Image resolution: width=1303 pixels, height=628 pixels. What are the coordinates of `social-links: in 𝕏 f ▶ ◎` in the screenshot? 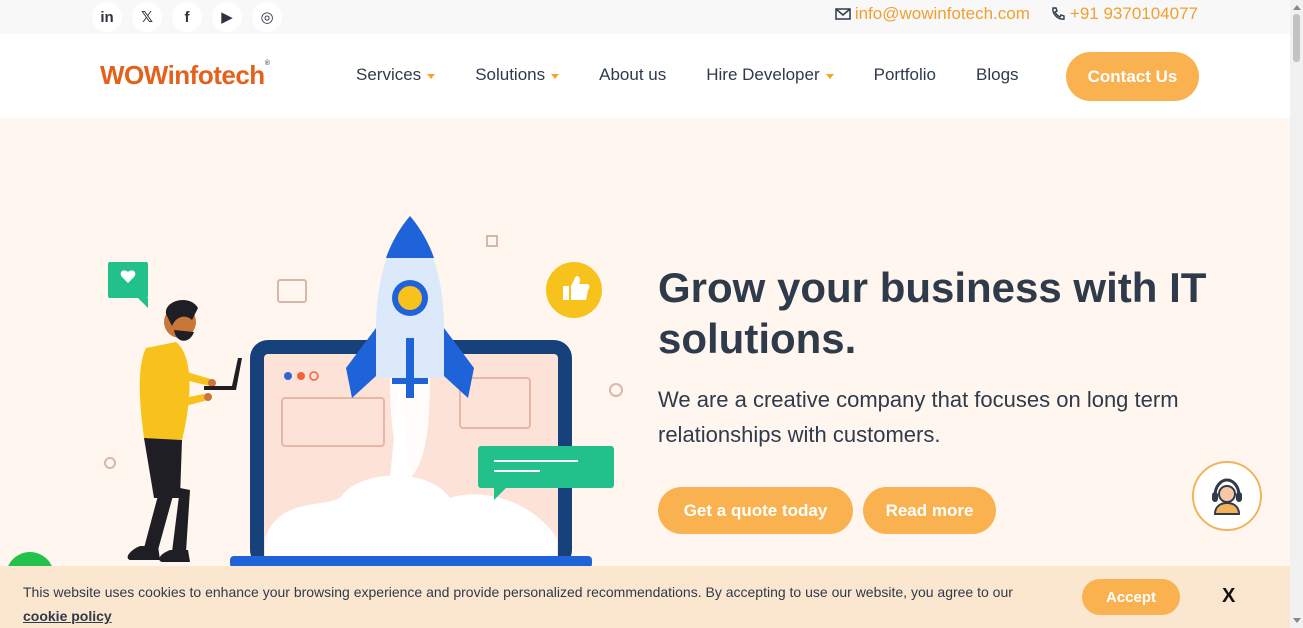 It's located at (187, 17).